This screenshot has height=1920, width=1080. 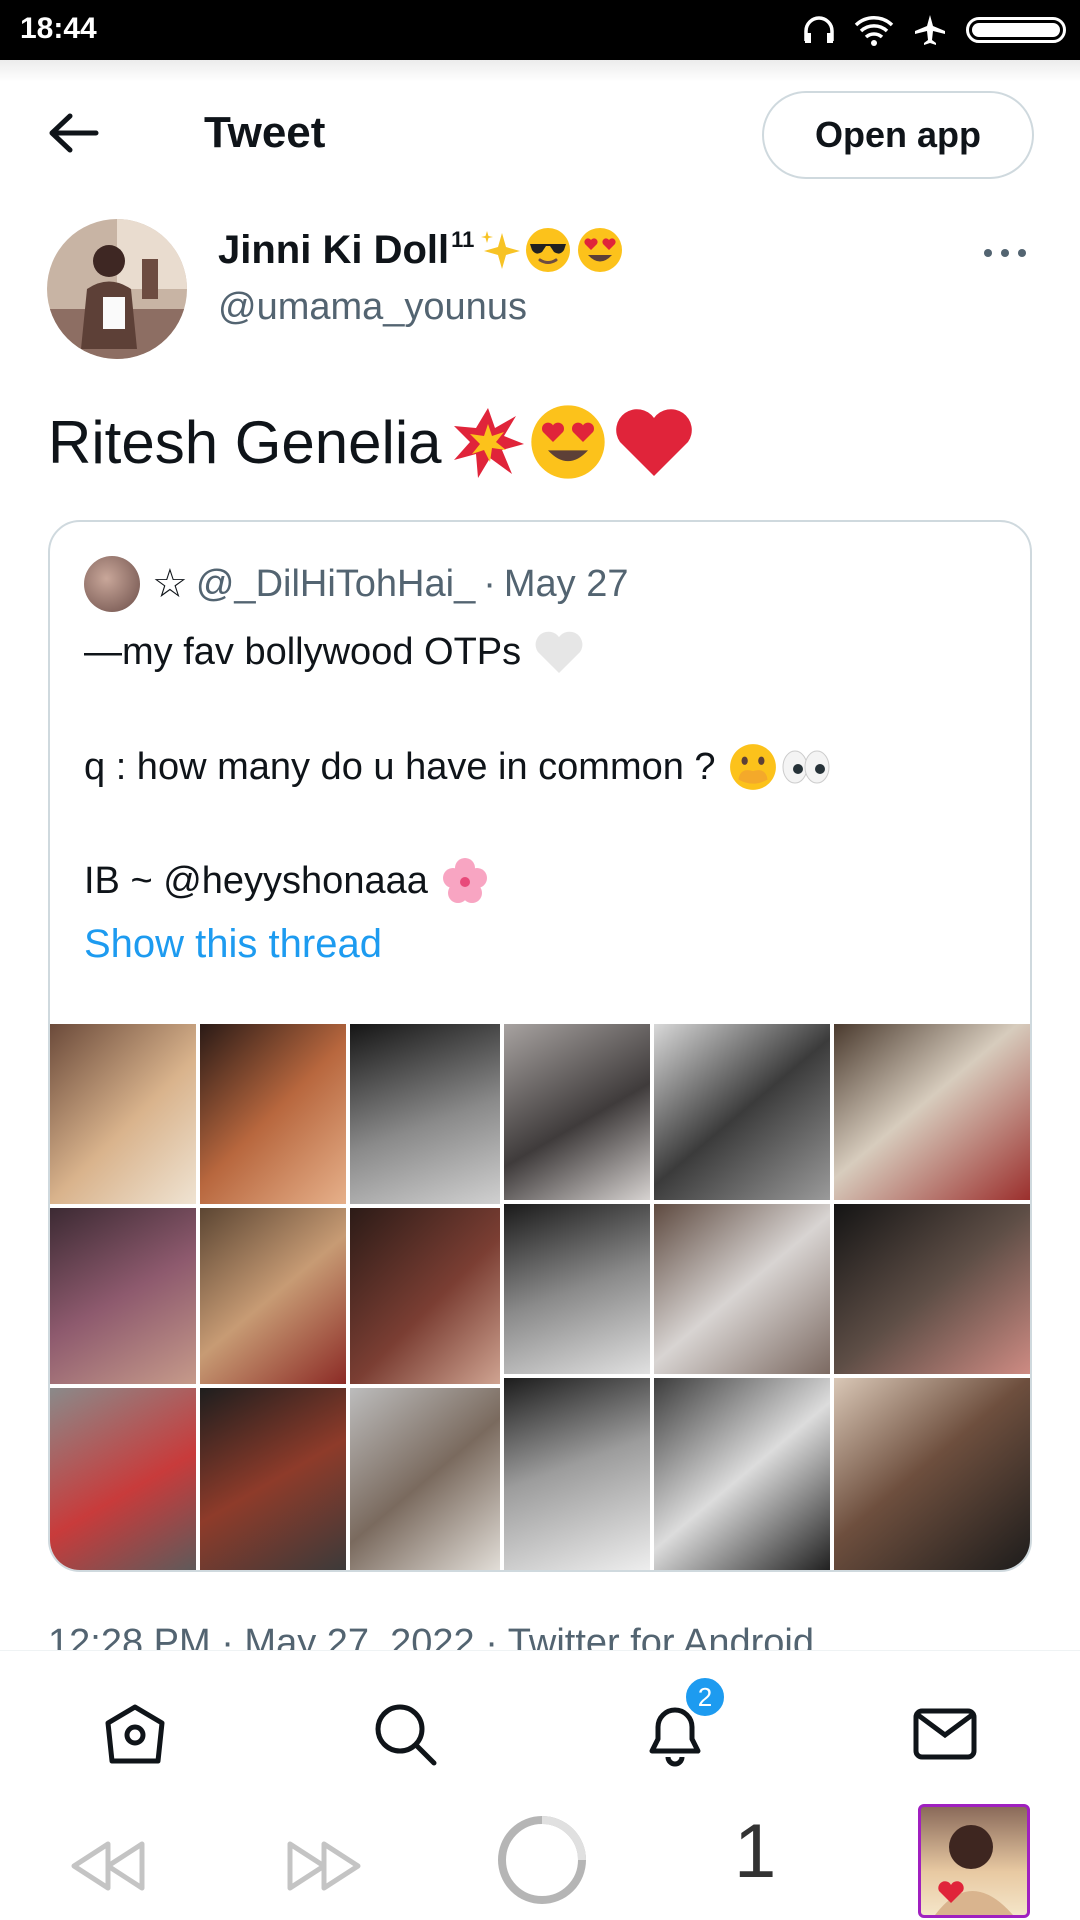 I want to click on author-name: Jinni Ki Doll 11, so click(x=421, y=250).